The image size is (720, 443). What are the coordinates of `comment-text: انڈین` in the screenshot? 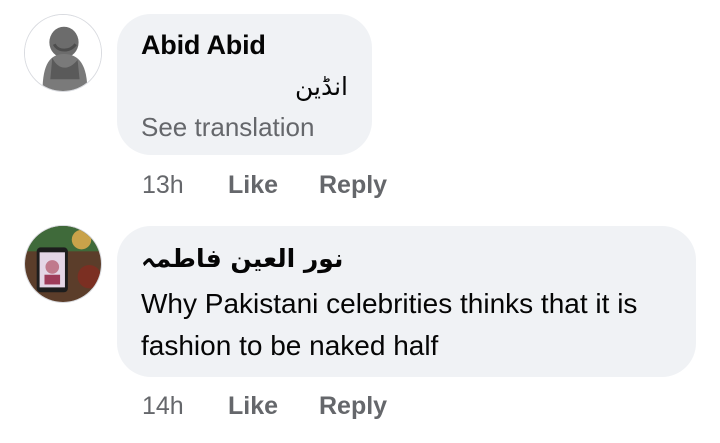 It's located at (321, 86).